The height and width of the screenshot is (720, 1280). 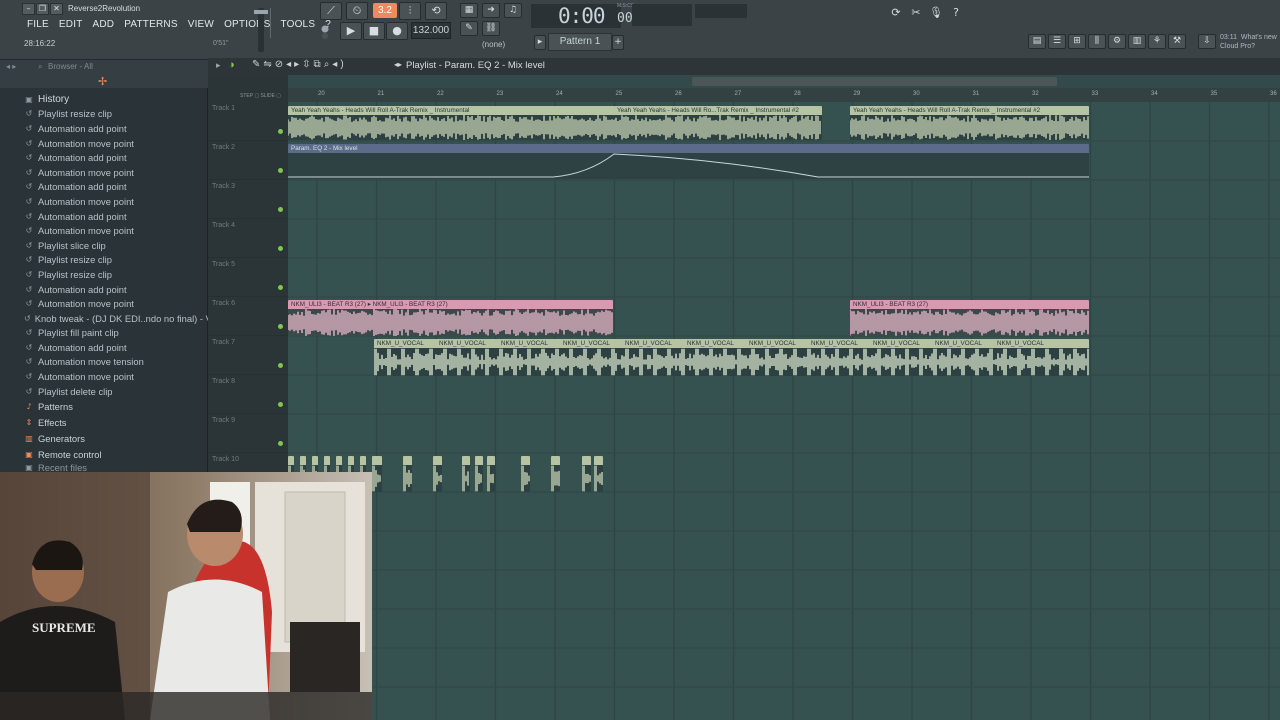 I want to click on pencil-icon: ✎, so click(x=469, y=28).